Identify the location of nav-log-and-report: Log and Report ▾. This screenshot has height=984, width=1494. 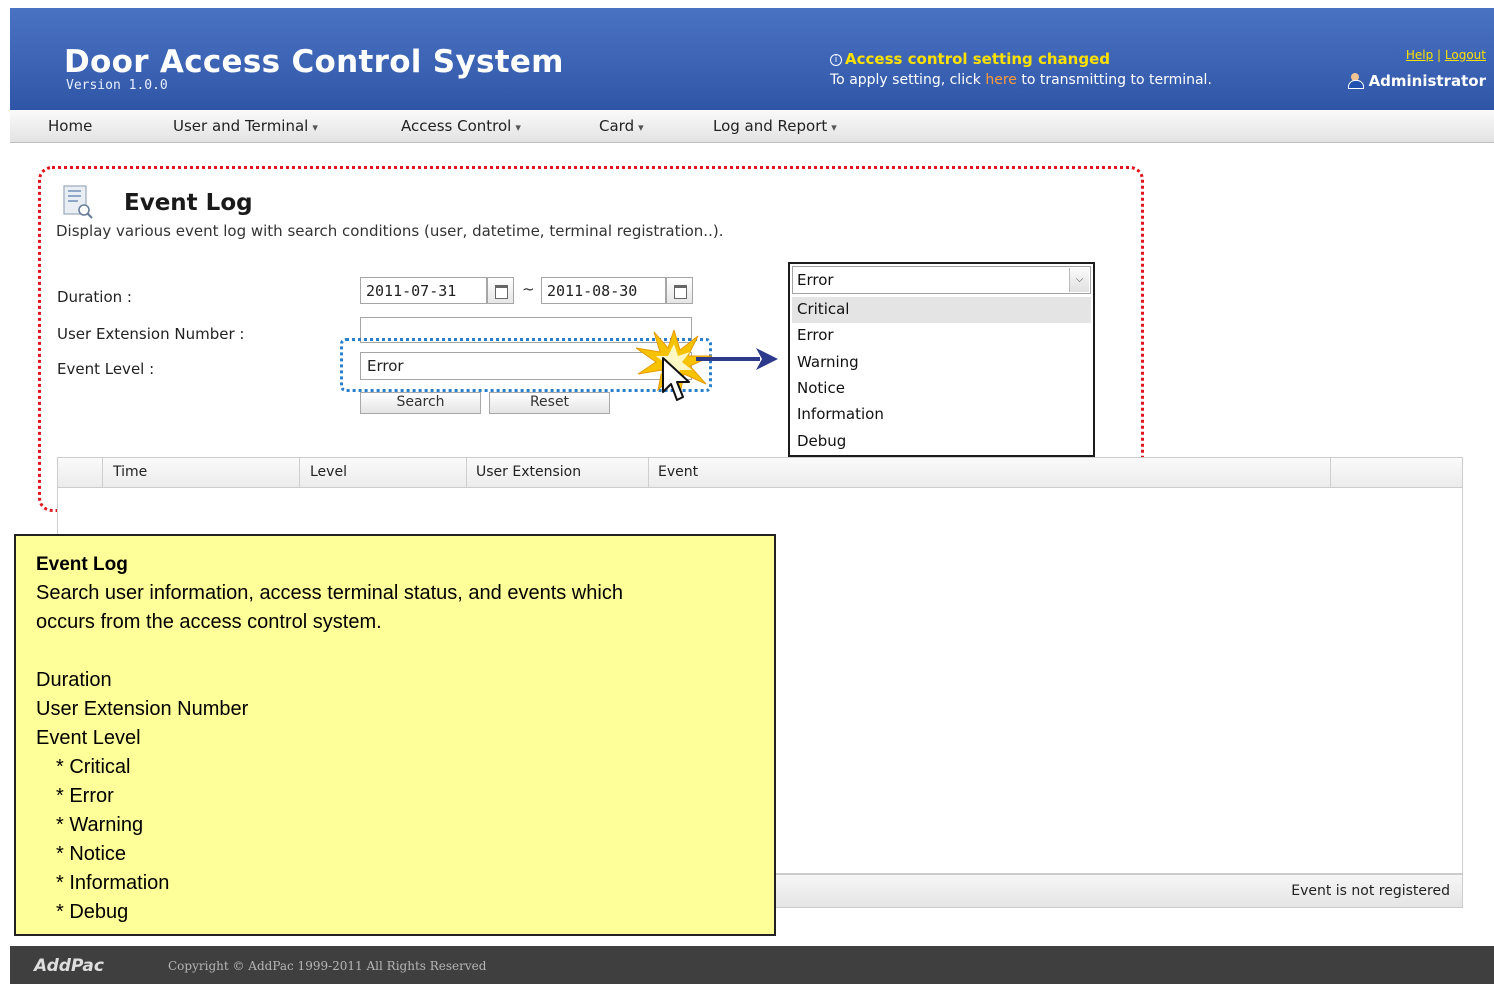
(775, 126).